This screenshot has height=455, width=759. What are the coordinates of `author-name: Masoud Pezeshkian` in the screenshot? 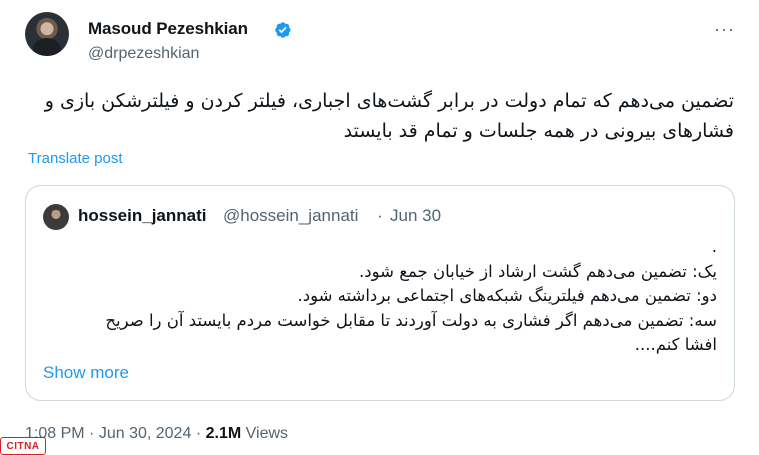 It's located at (168, 29).